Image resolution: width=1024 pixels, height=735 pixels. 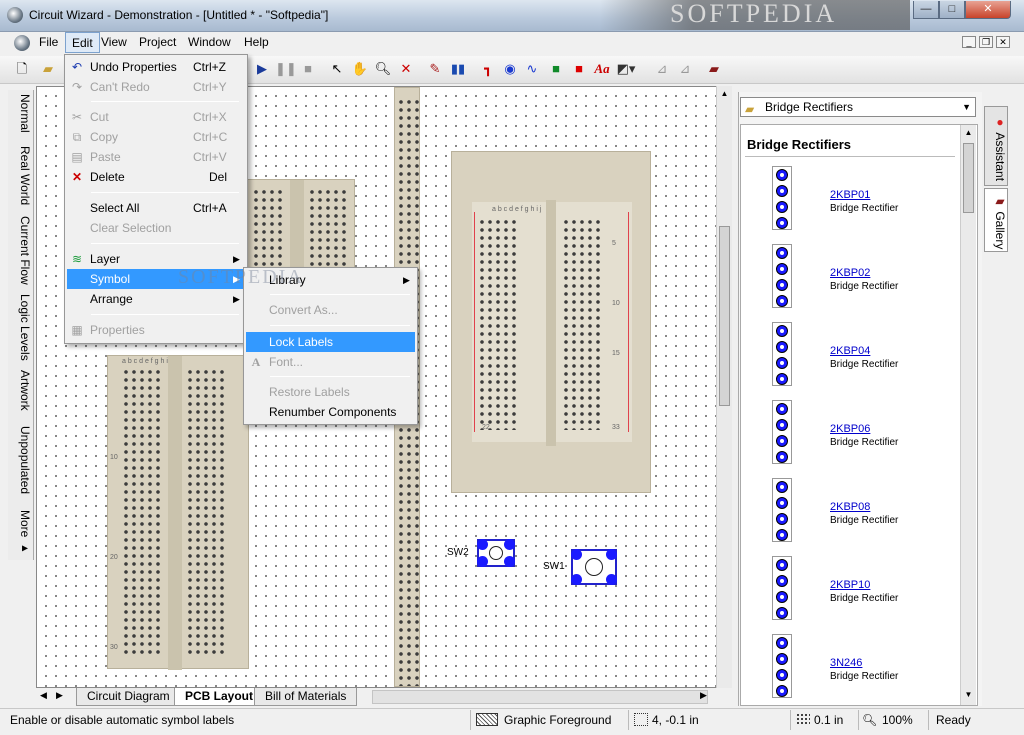 I want to click on menu-item-select-all: Select All Ctrl+A, so click(x=156, y=208).